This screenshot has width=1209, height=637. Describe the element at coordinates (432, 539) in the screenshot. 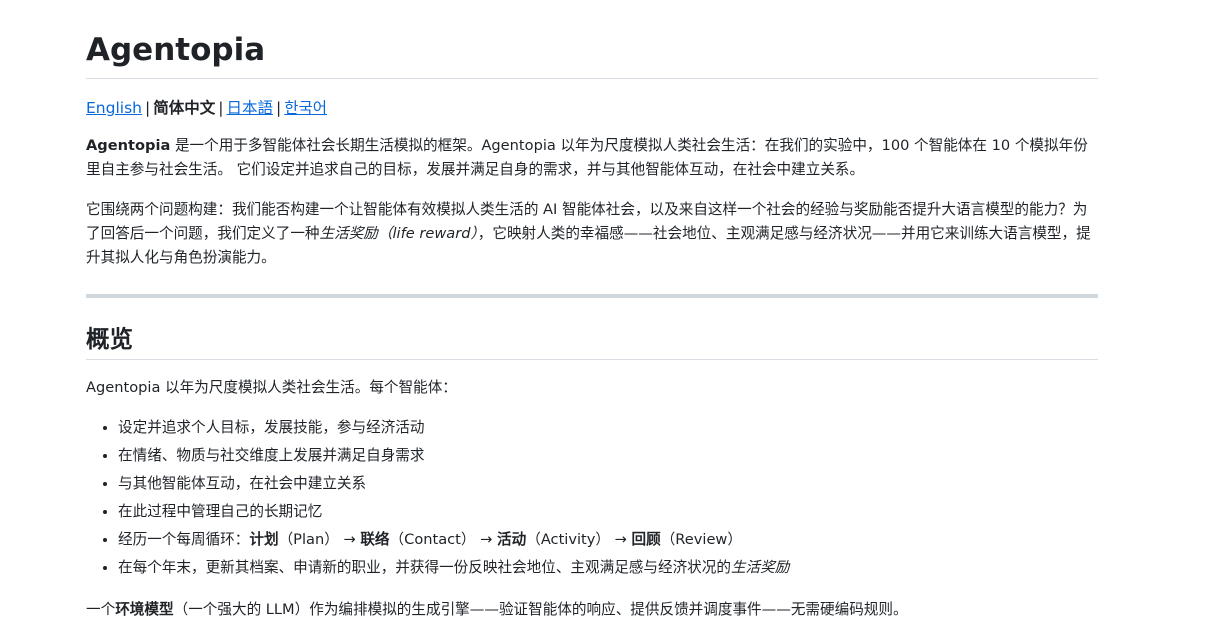

I see `cycle-contact-en: （Contact）` at that location.